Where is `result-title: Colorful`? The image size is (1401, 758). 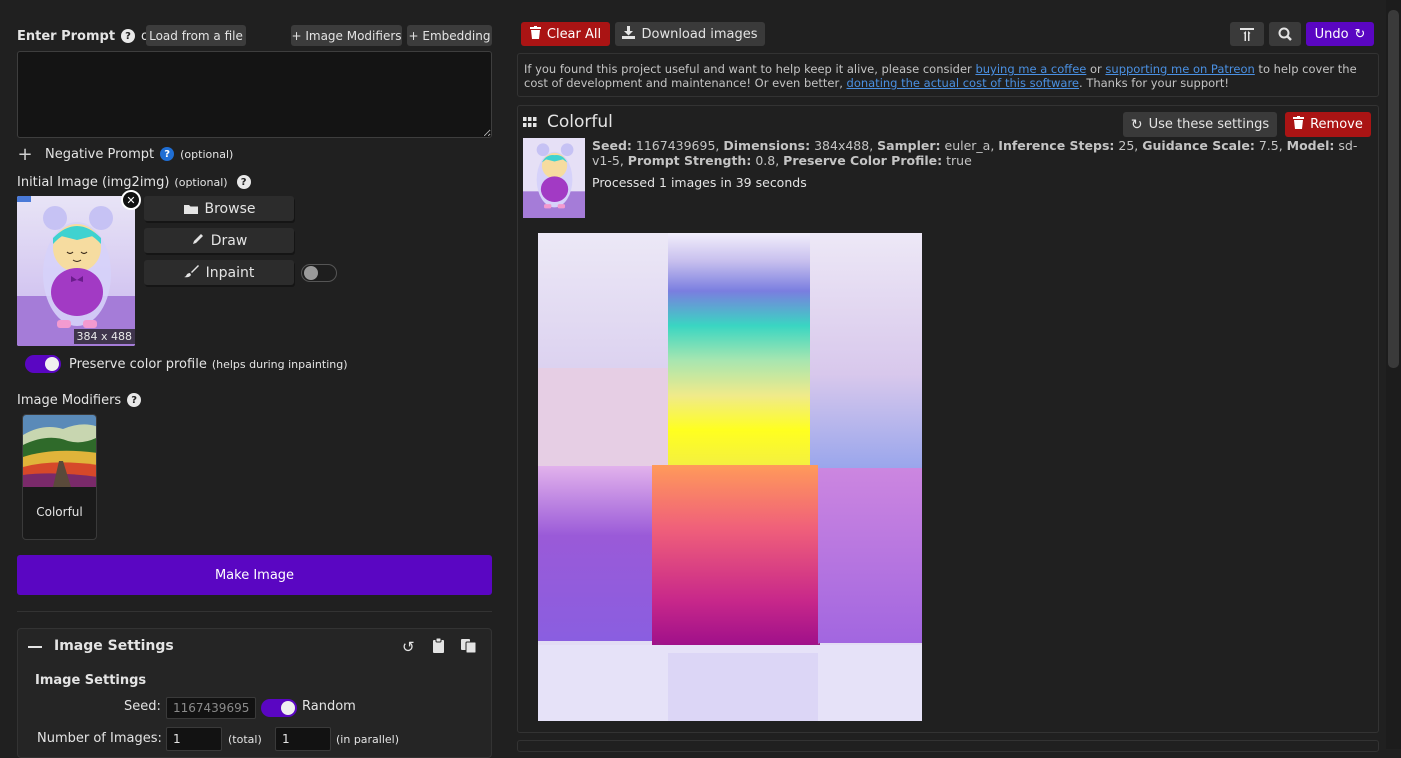 result-title: Colorful is located at coordinates (580, 122).